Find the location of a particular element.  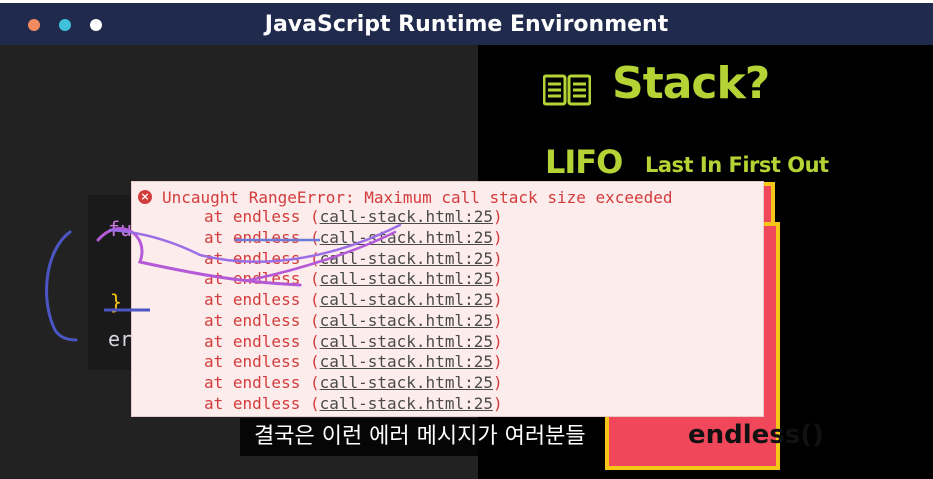

annotation-curve-violet is located at coordinates (255, 243).